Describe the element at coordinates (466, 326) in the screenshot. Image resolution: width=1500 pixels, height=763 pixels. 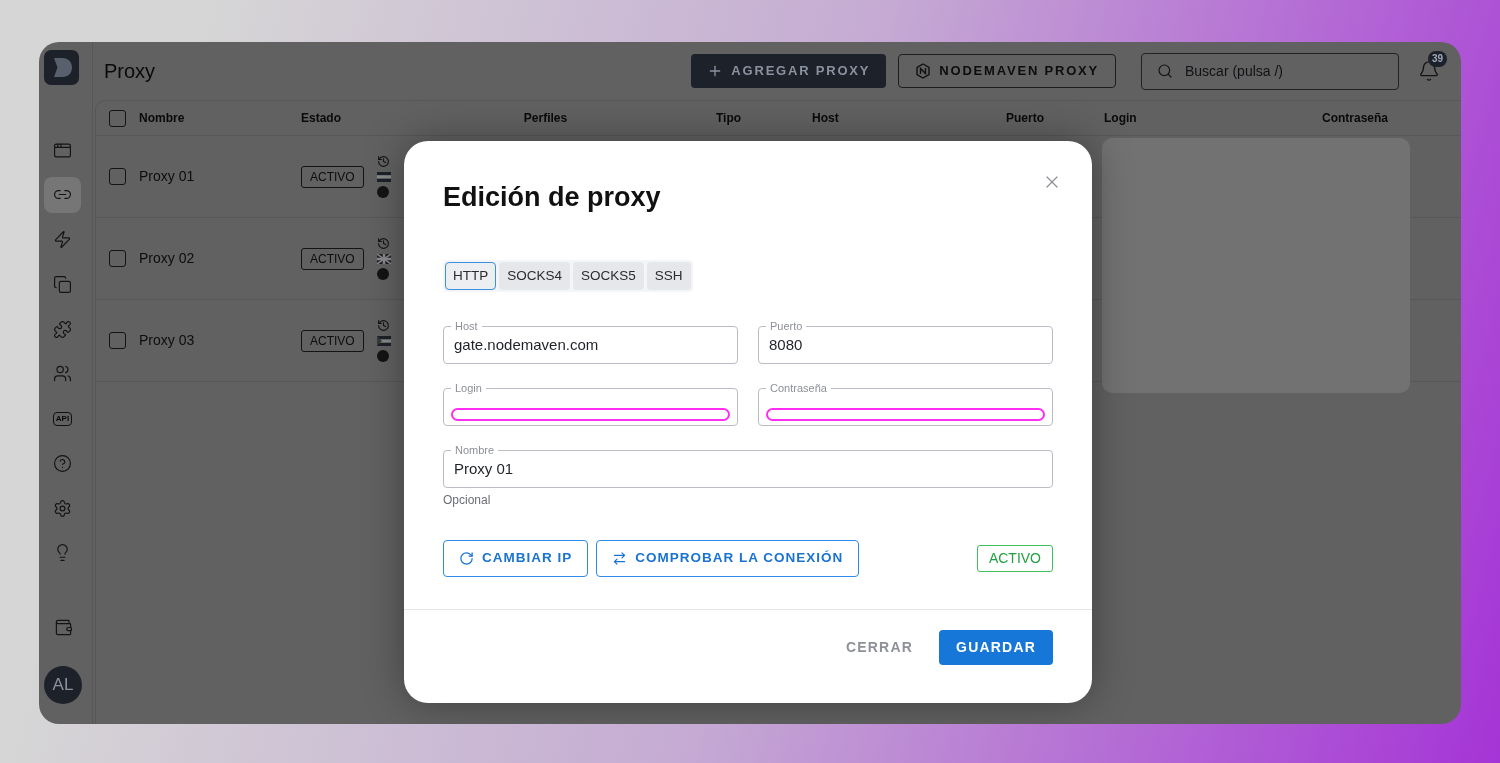
I see `field-label: Host` at that location.